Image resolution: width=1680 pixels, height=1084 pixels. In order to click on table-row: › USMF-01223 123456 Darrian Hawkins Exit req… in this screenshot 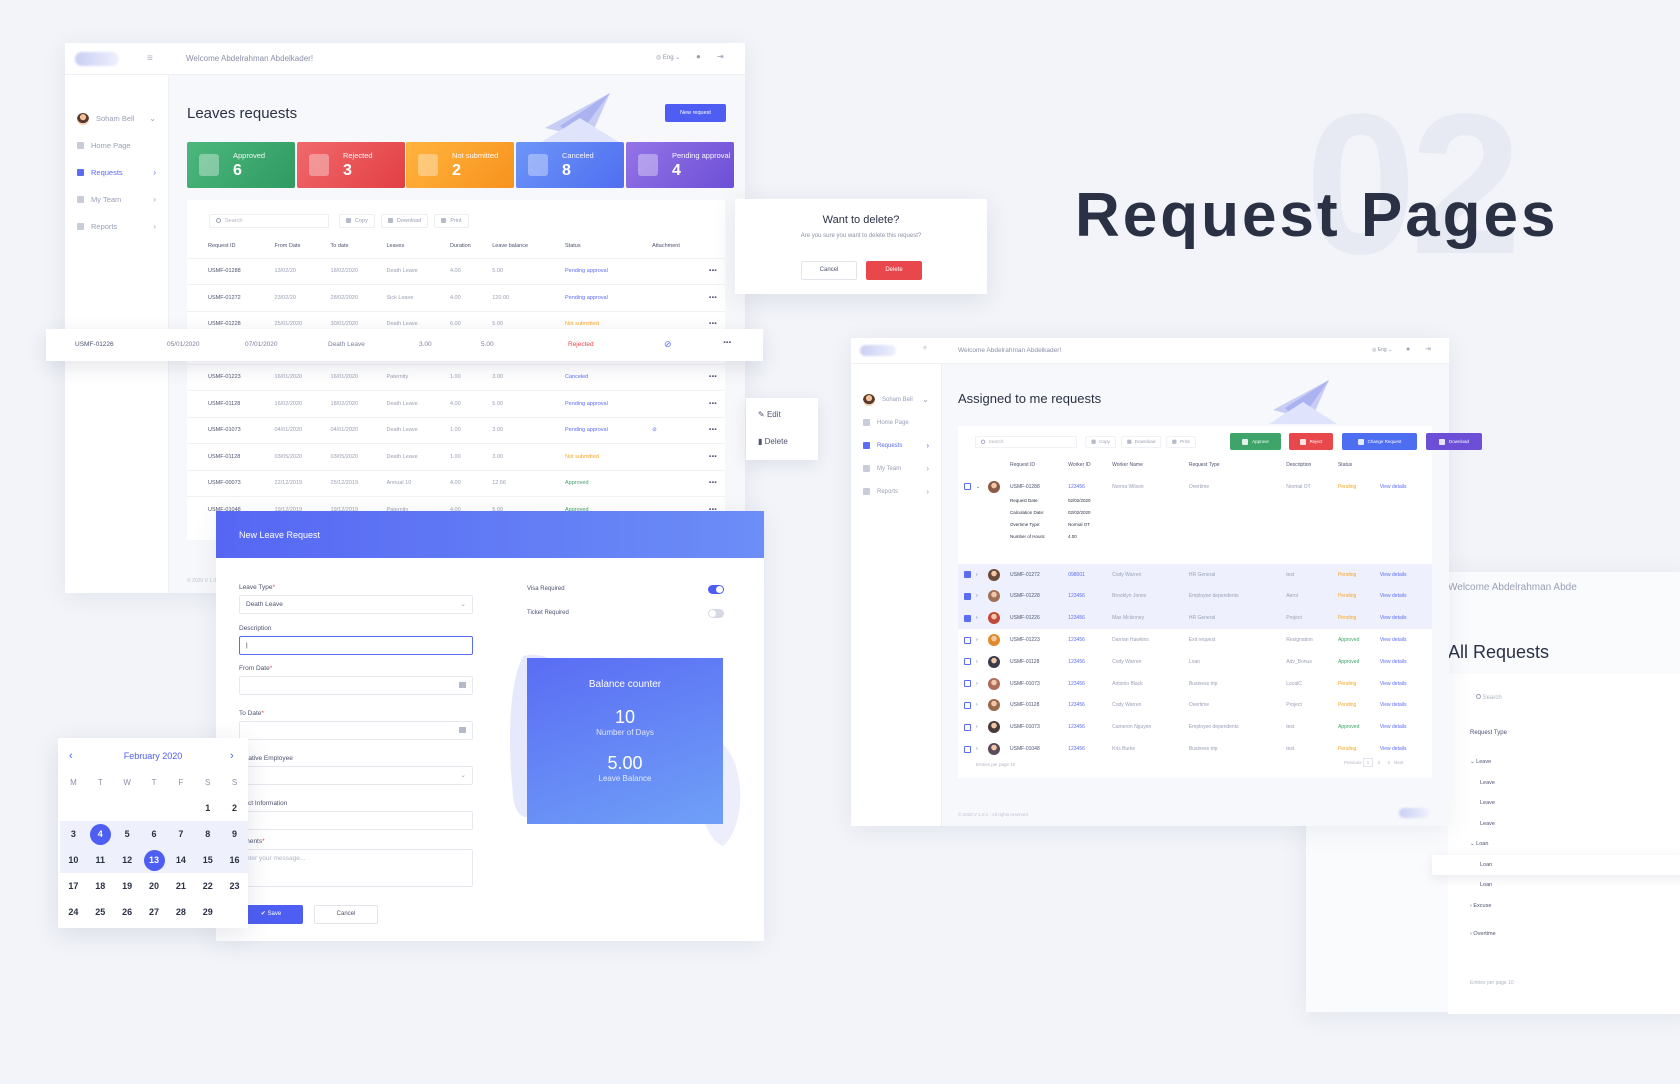, I will do `click(1195, 640)`.